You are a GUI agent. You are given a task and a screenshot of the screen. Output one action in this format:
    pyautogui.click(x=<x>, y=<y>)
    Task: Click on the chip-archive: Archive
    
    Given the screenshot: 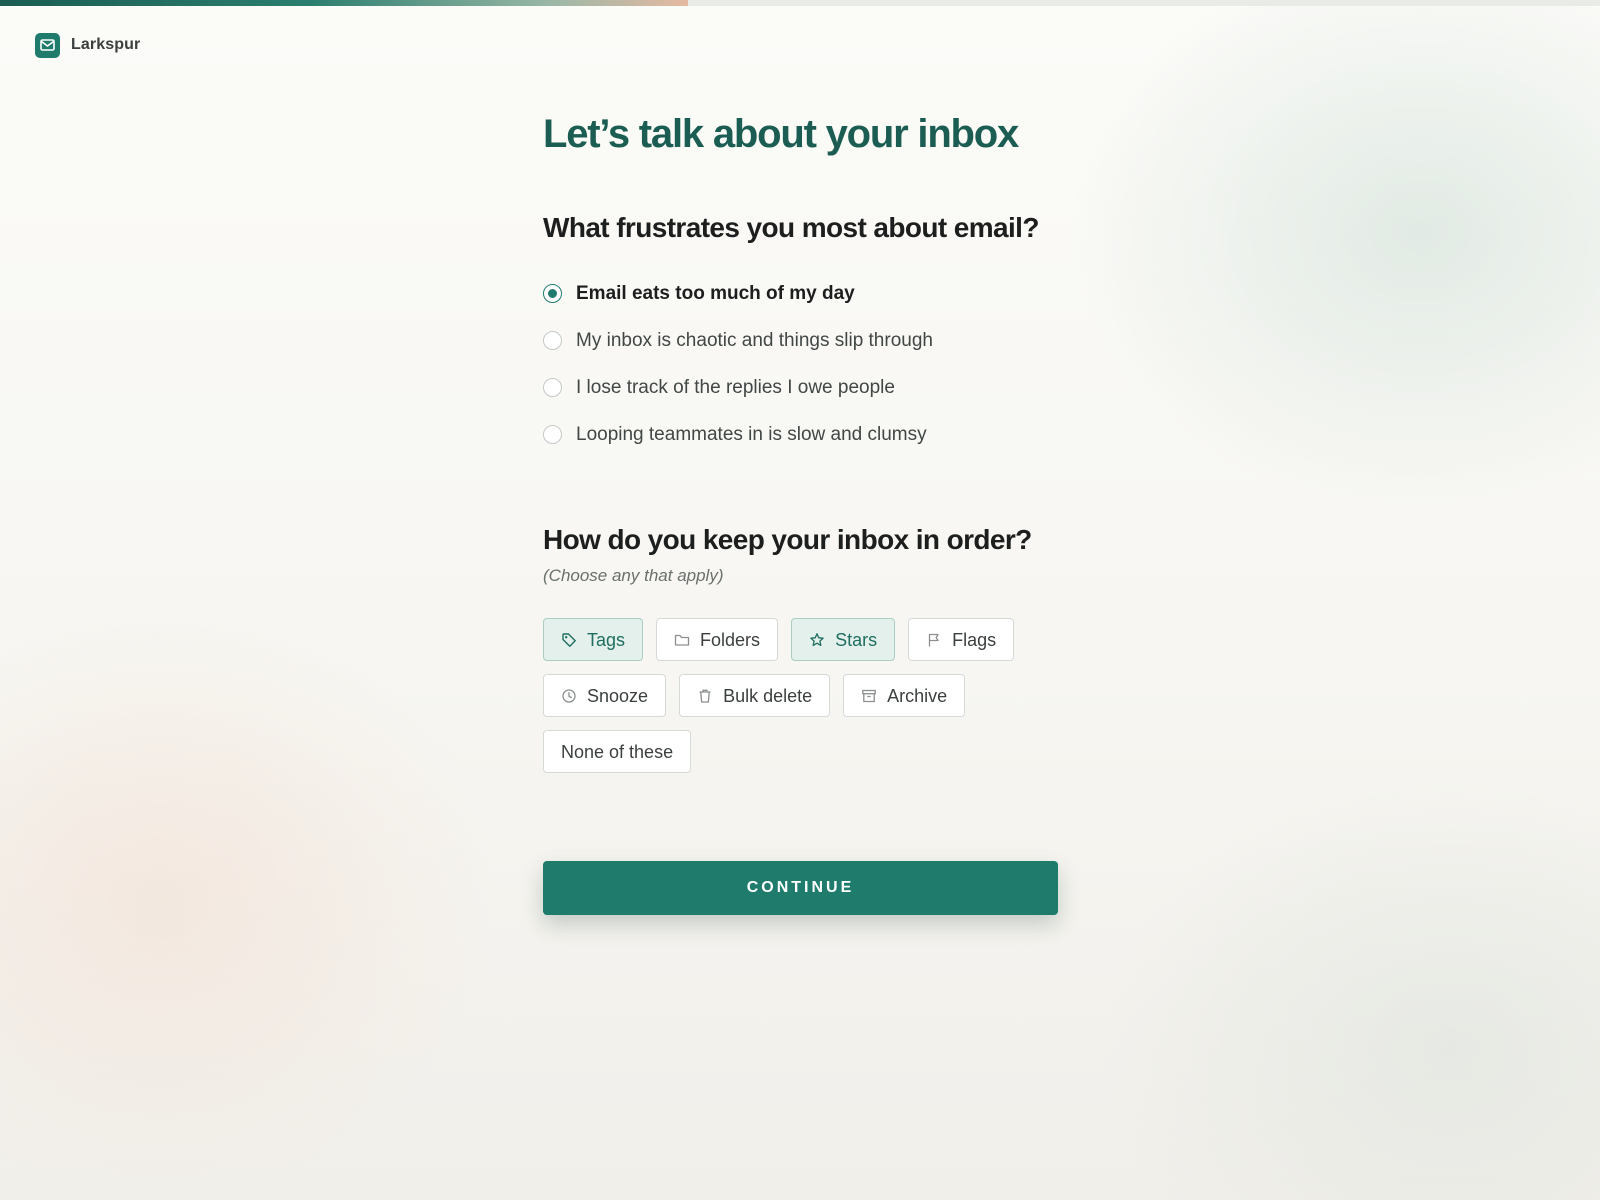 What is the action you would take?
    pyautogui.click(x=904, y=695)
    